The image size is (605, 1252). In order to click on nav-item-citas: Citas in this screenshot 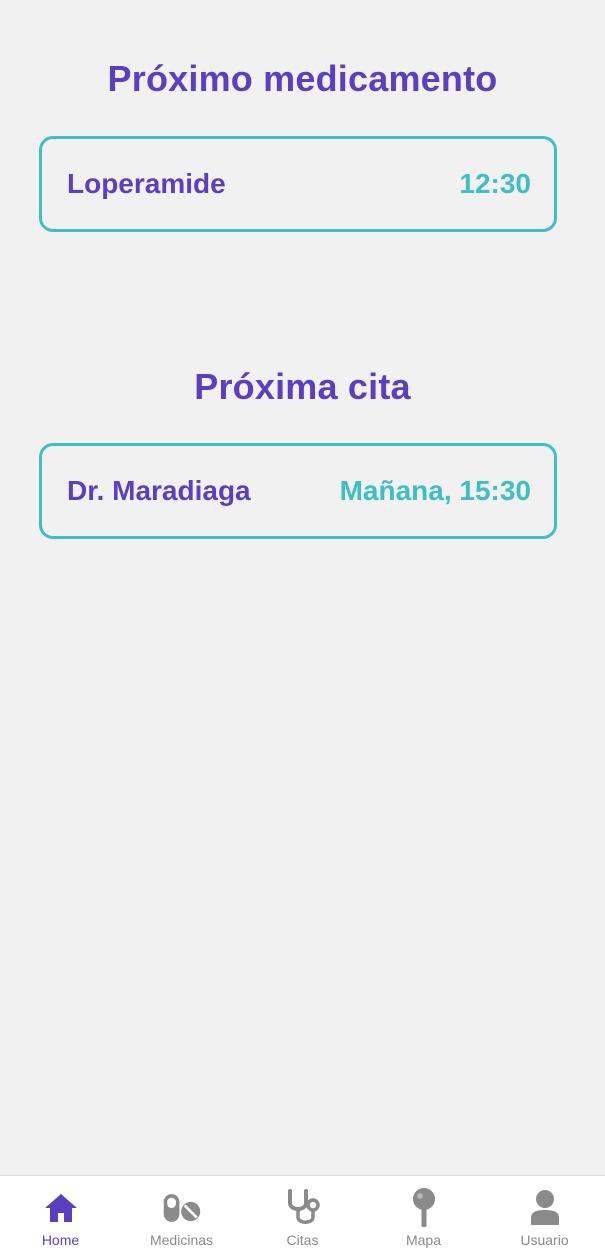, I will do `click(302, 1214)`.